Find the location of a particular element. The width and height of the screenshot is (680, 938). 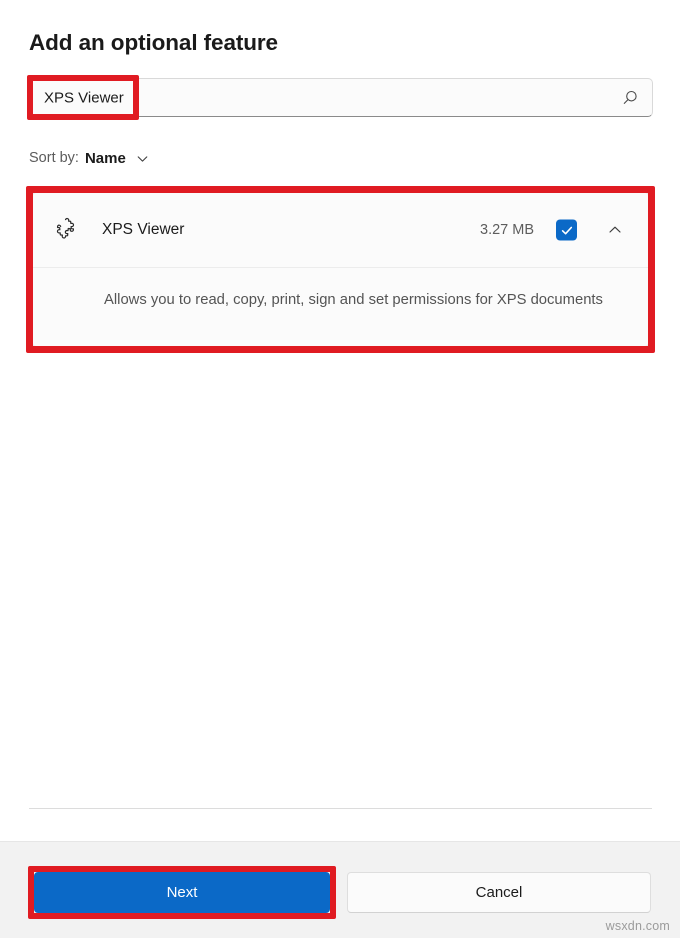

search-field: XPS Viewer is located at coordinates (341, 97).